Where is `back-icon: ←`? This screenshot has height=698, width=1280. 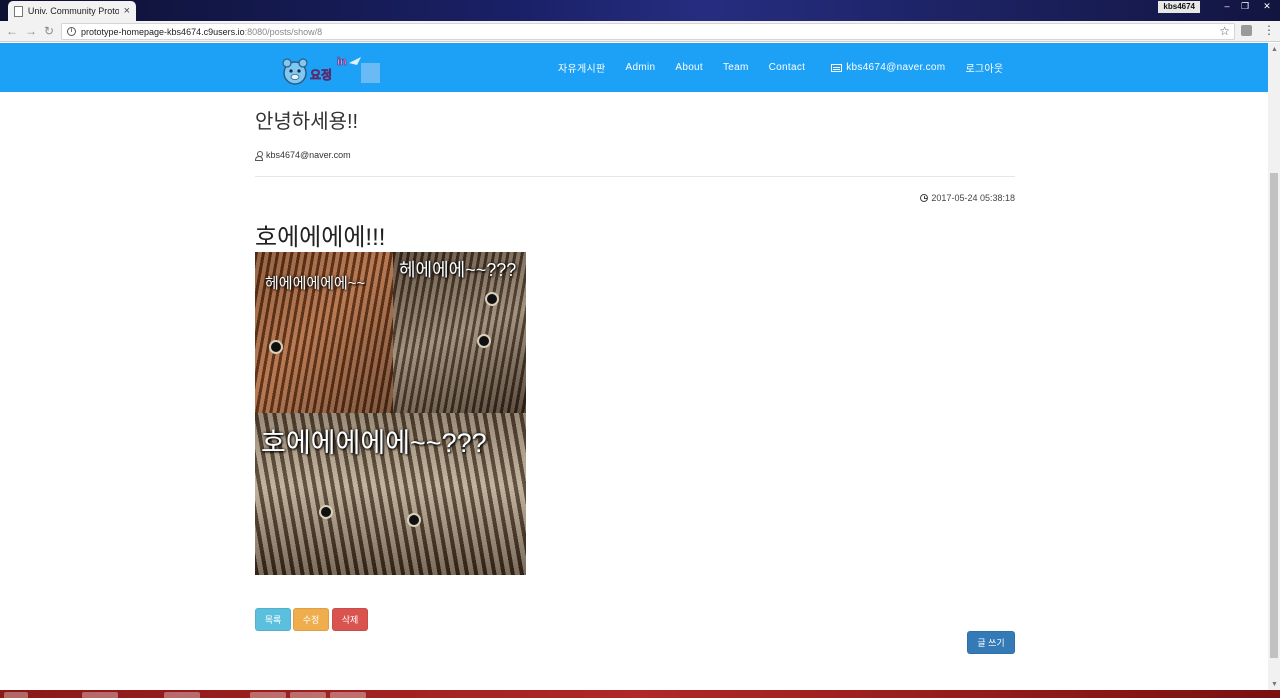 back-icon: ← is located at coordinates (12, 31).